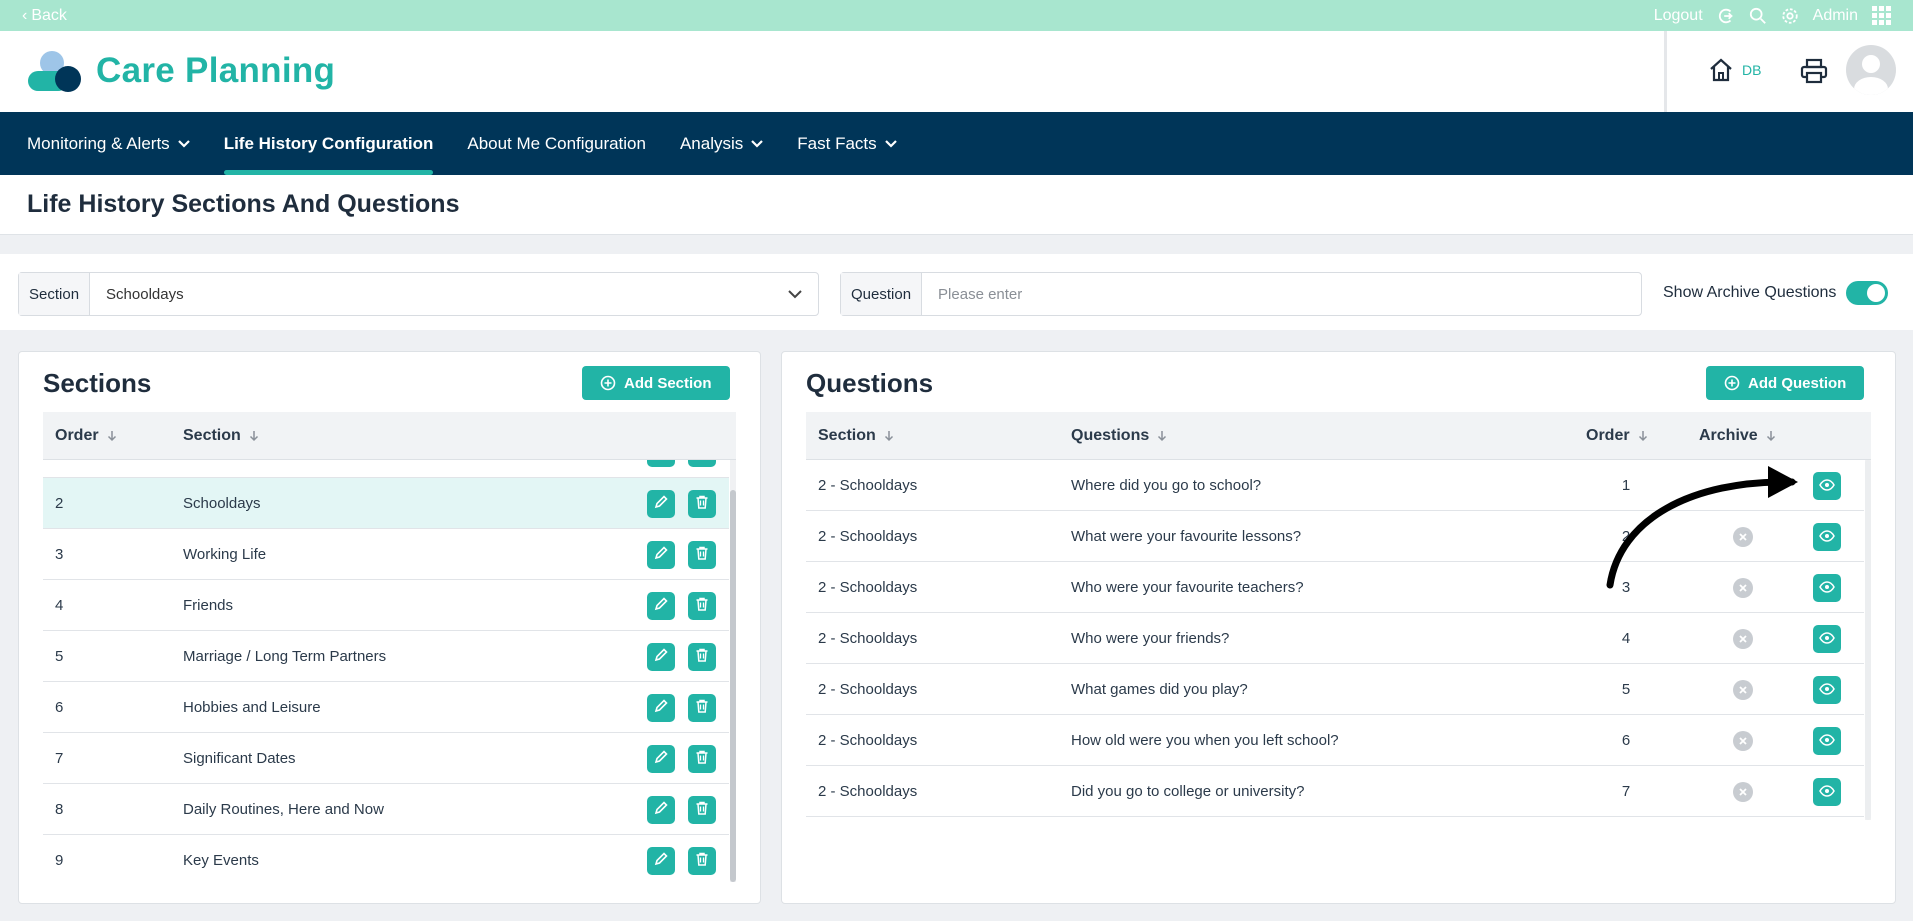  What do you see at coordinates (386, 656) in the screenshot?
I see `table-row: 5 Marriage / Long Term Partners` at bounding box center [386, 656].